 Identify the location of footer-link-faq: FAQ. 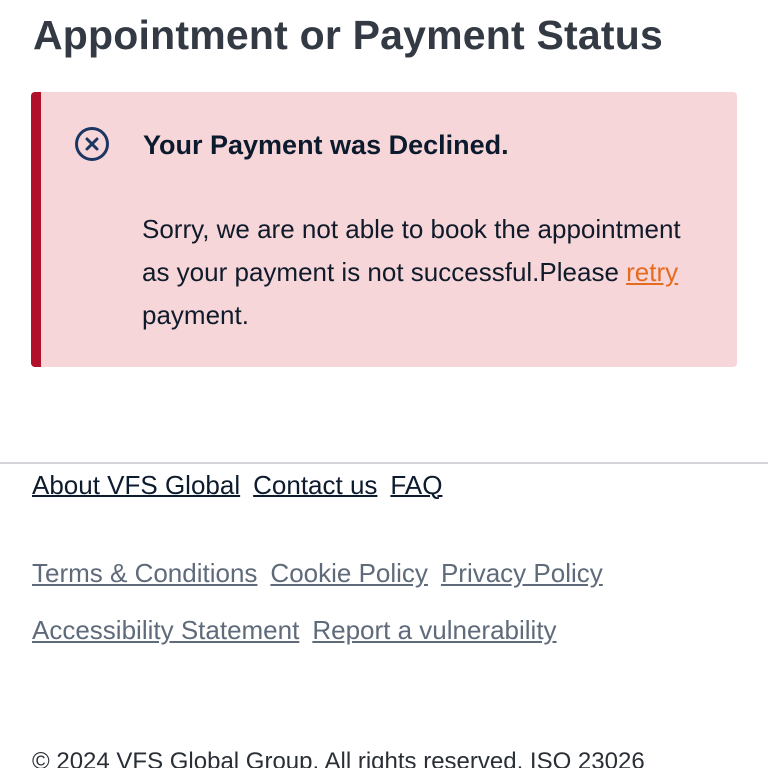
(416, 485).